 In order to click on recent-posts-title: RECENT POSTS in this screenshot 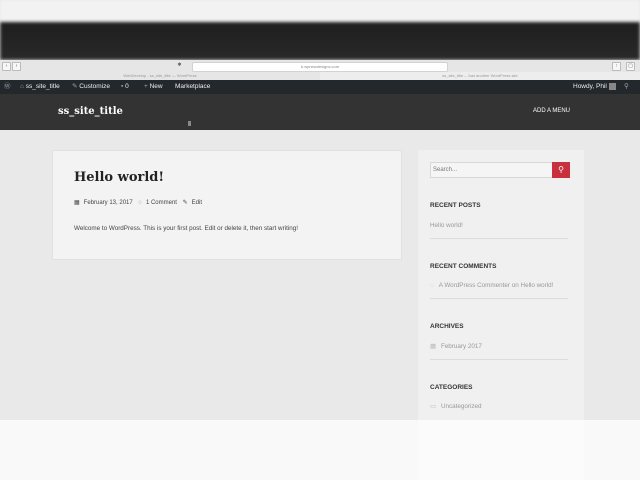, I will do `click(455, 205)`.